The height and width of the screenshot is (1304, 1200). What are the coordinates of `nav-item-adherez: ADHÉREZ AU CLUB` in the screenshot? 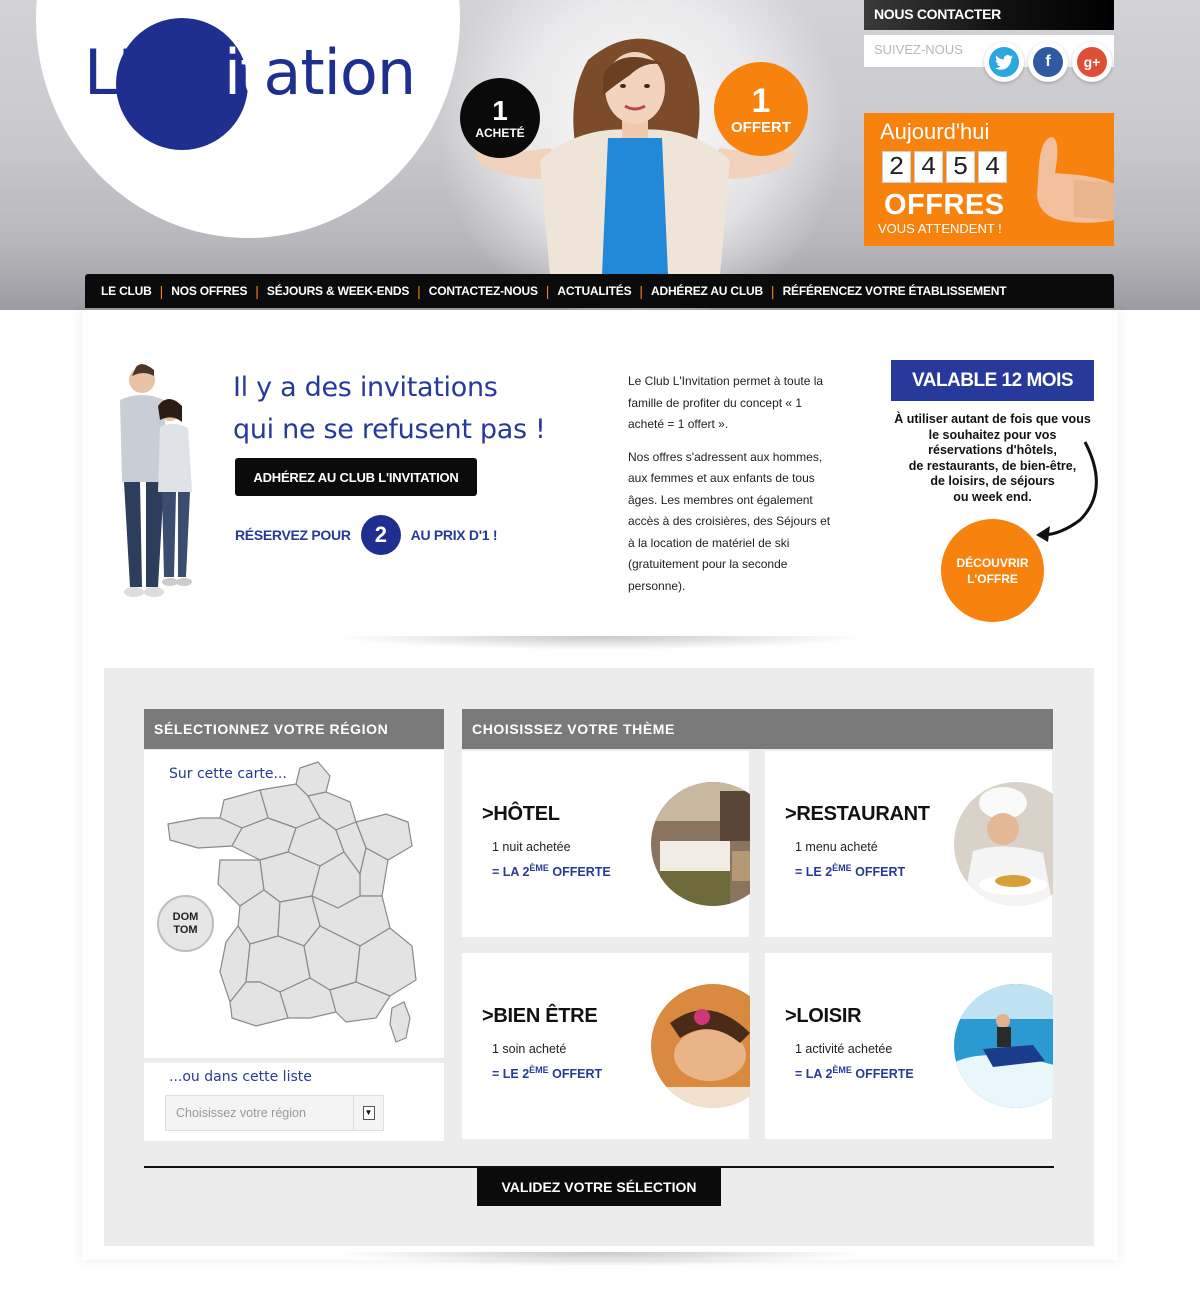 It's located at (707, 291).